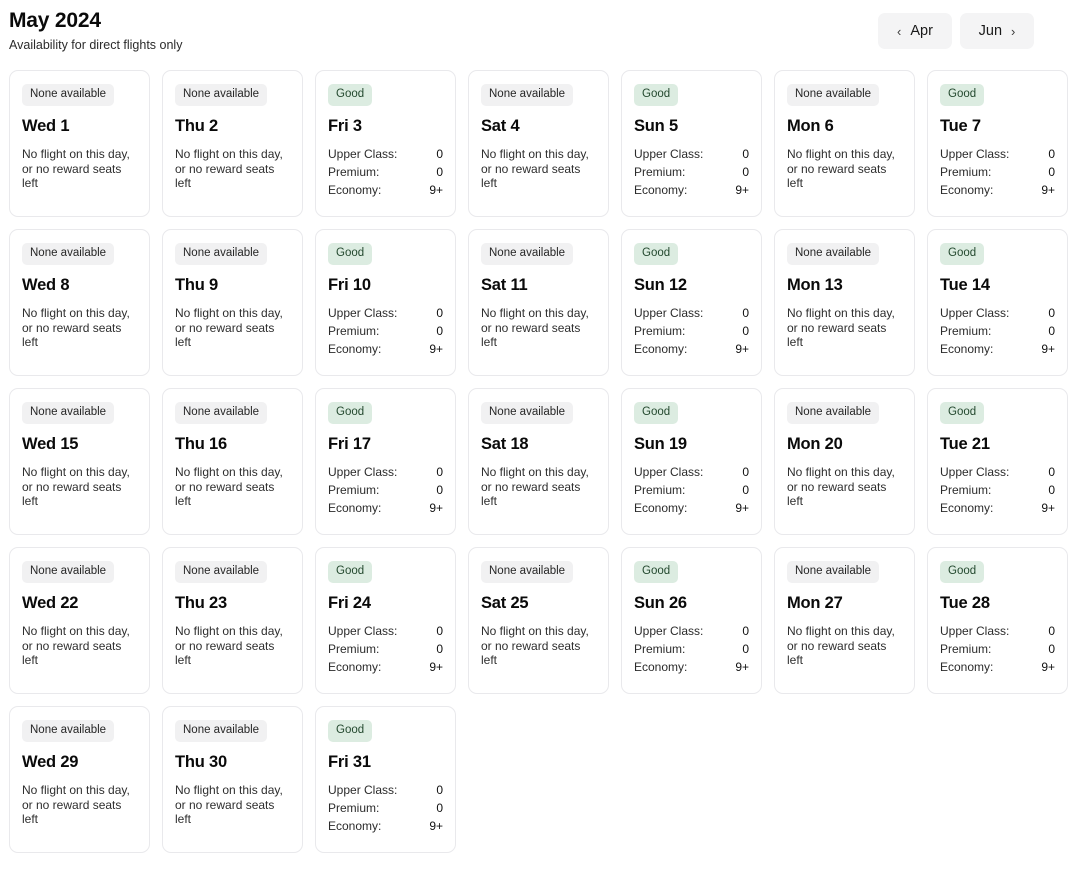 This screenshot has height=871, width=1080. I want to click on day-label: Fri 3, so click(345, 126).